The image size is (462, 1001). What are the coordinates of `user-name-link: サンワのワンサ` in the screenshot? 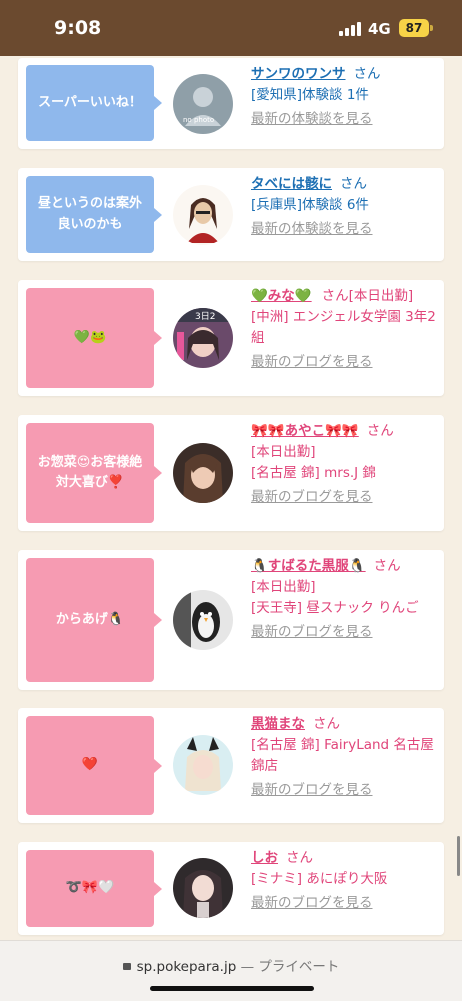 It's located at (298, 74).